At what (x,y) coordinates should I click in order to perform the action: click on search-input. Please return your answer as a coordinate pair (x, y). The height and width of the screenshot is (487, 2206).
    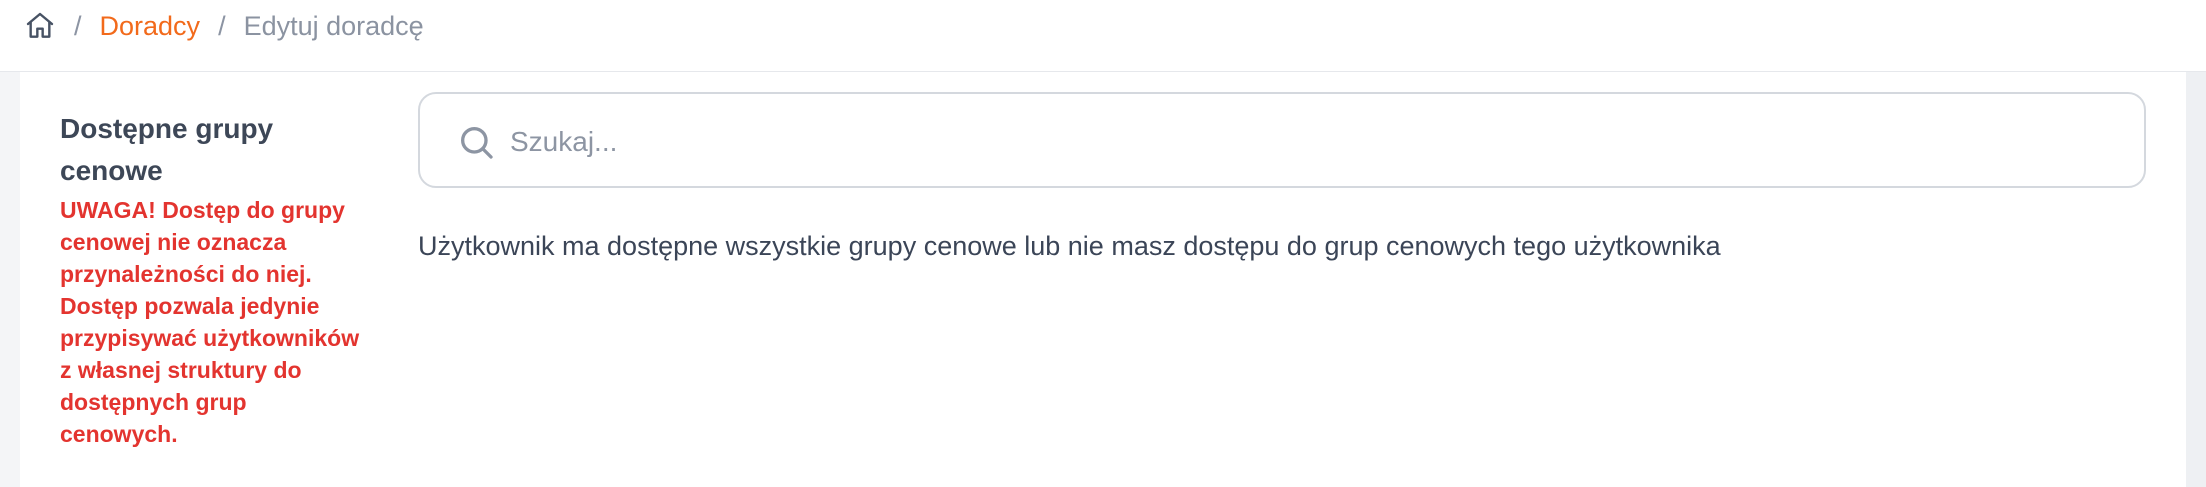
    Looking at the image, I should click on (1310, 142).